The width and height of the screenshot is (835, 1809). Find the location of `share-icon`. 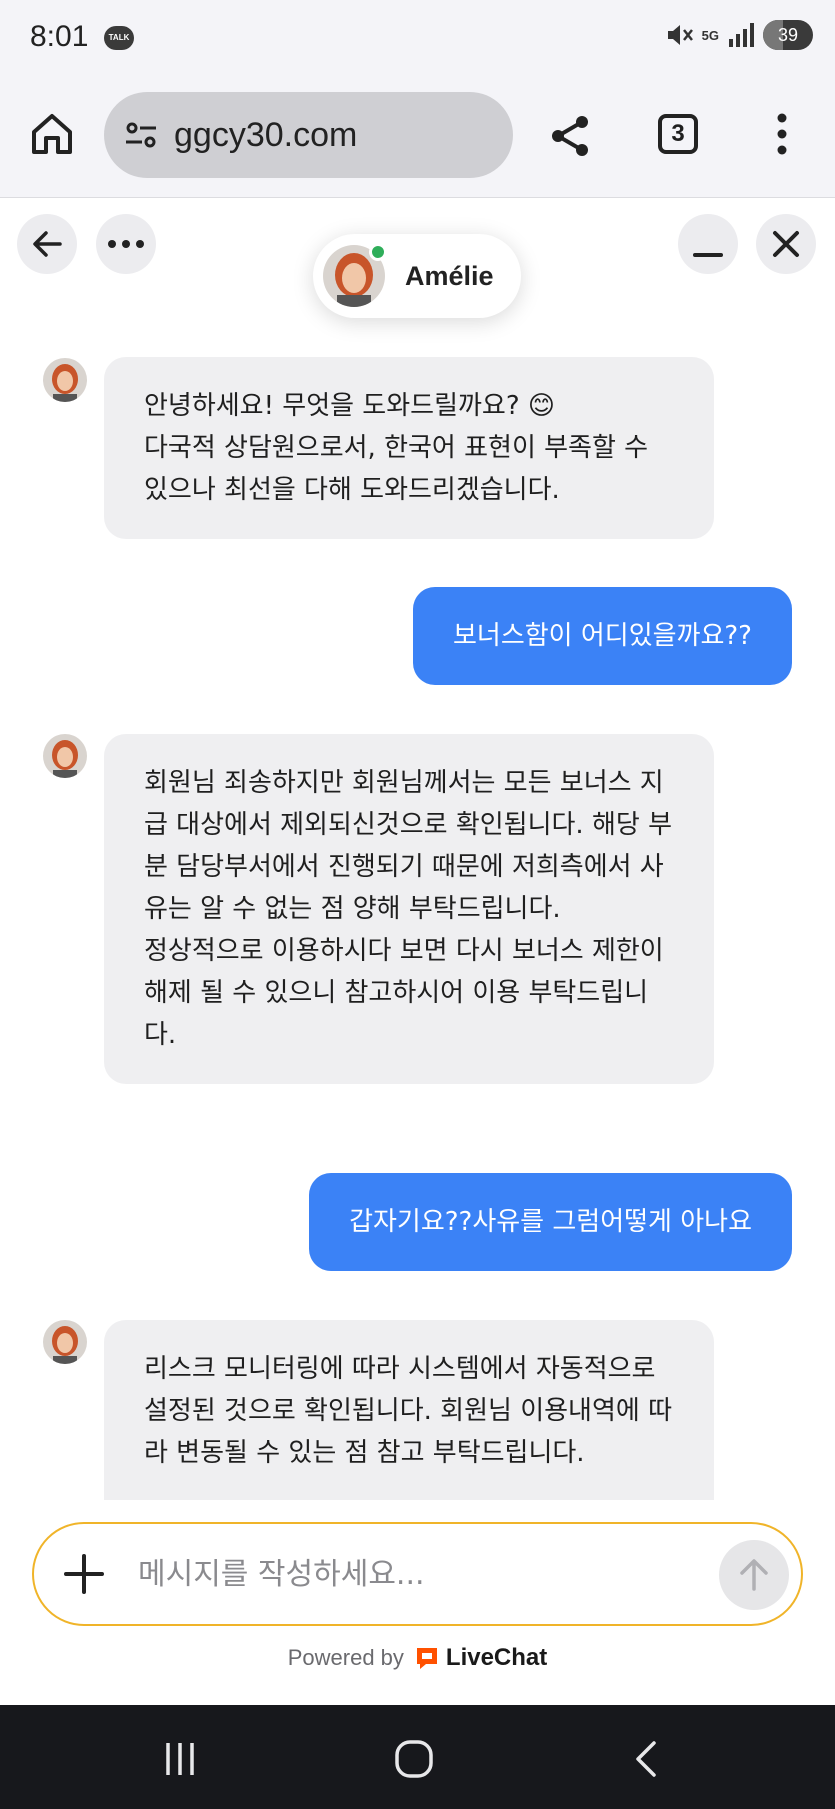

share-icon is located at coordinates (570, 136).